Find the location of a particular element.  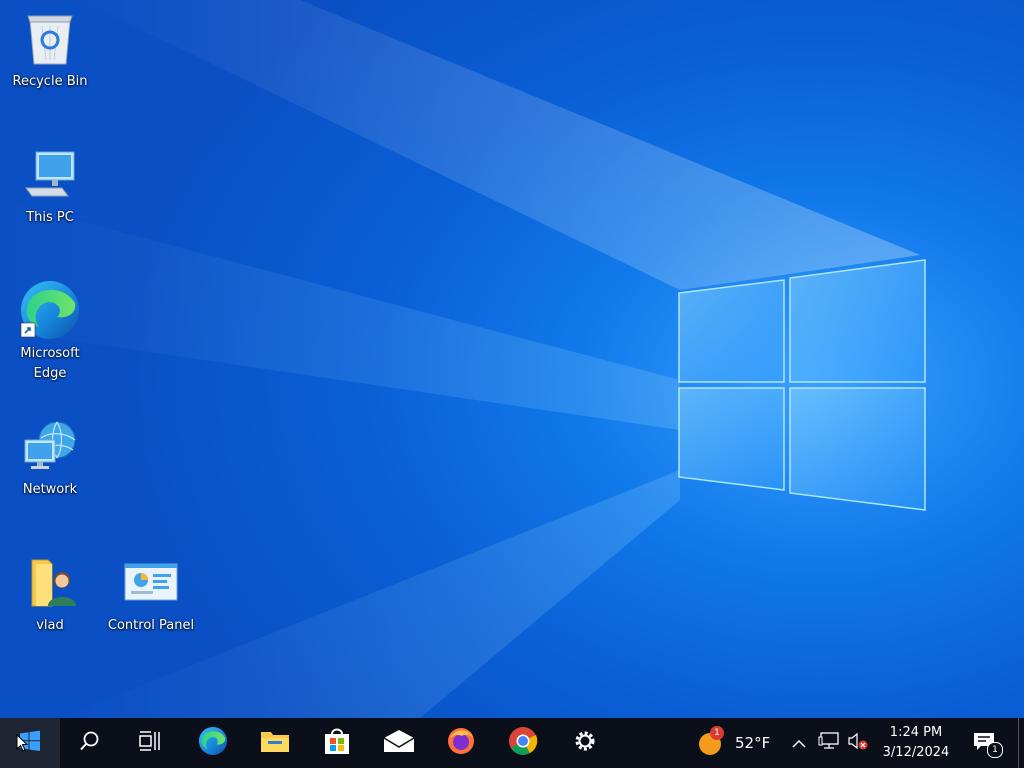

this-pc-icon is located at coordinates (50, 174).